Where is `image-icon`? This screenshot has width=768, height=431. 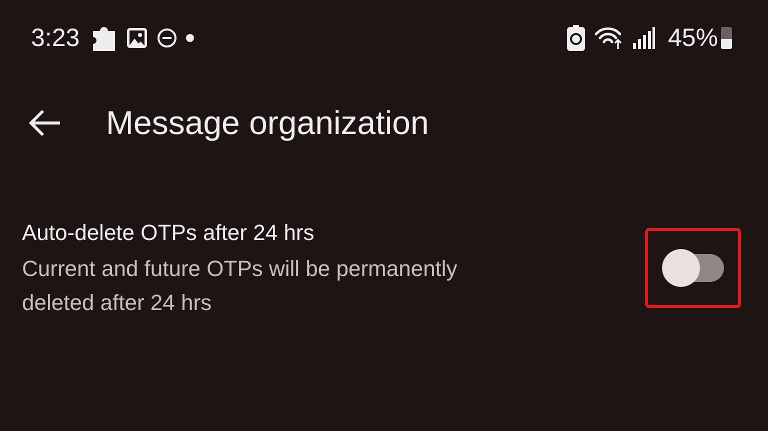 image-icon is located at coordinates (137, 38).